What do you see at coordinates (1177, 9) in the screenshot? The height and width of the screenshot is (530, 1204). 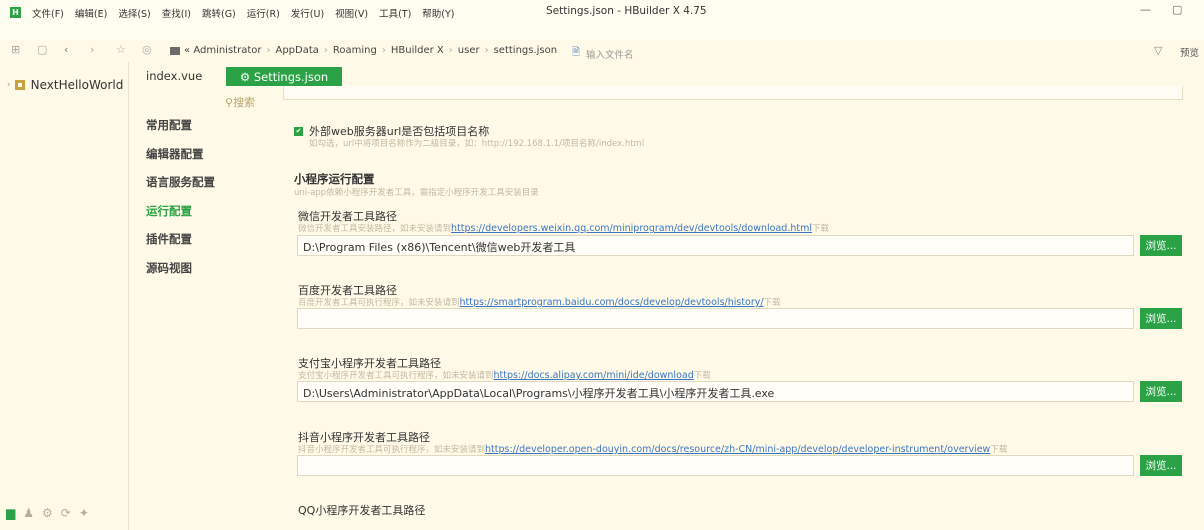 I see `maximize-button: ▢` at bounding box center [1177, 9].